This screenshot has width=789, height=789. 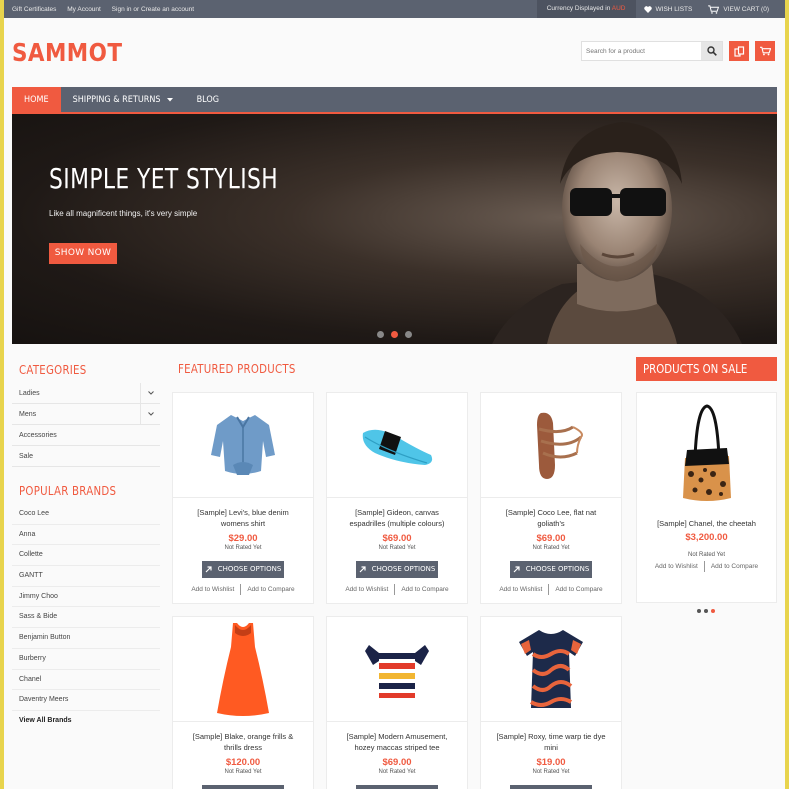 What do you see at coordinates (34, 9) in the screenshot?
I see `gift-certificates-link: Gift Certificates` at bounding box center [34, 9].